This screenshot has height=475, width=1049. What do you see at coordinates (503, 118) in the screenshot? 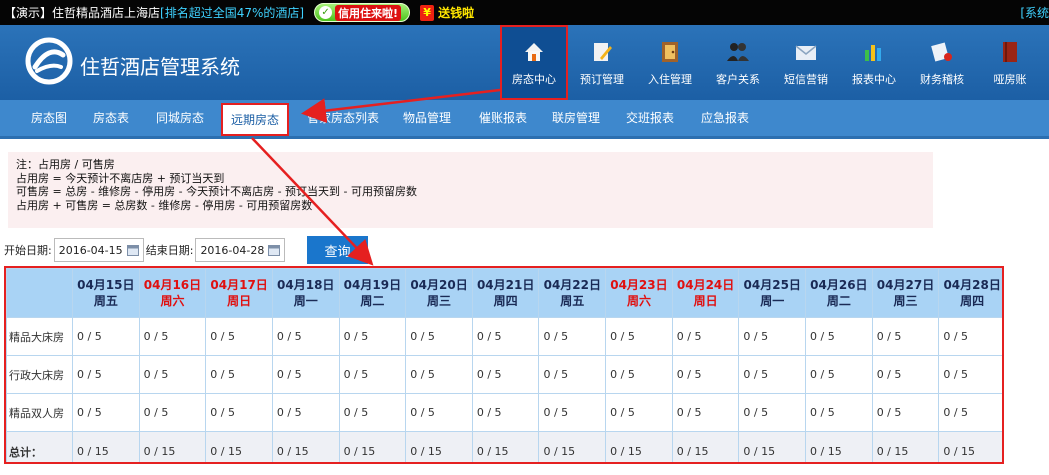
I see `tab-dunning-report: 催账报表` at bounding box center [503, 118].